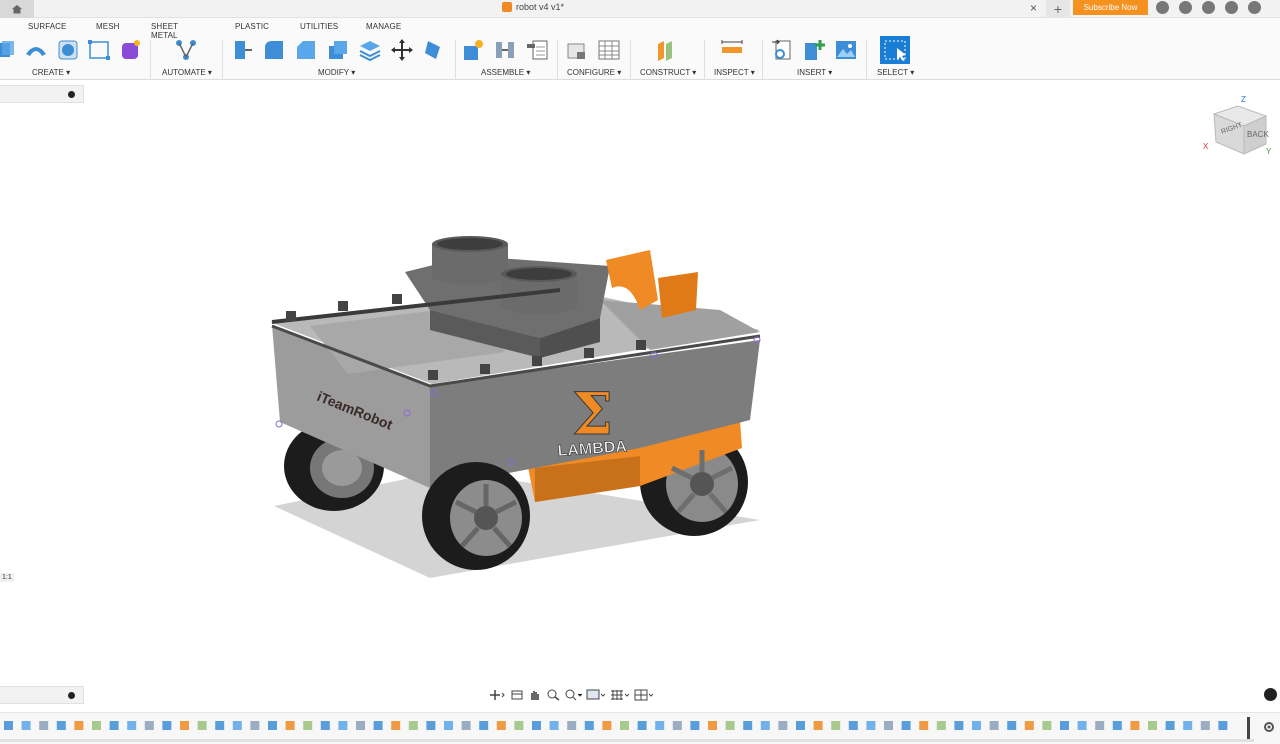  I want to click on select-icon, so click(895, 50).